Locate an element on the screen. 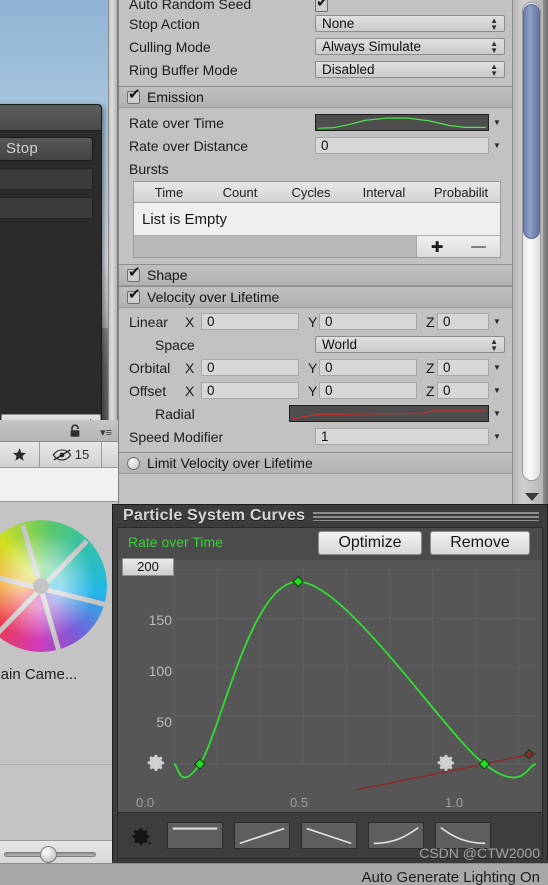 This screenshot has height=885, width=548. radial-curve-thumbnail is located at coordinates (389, 413).